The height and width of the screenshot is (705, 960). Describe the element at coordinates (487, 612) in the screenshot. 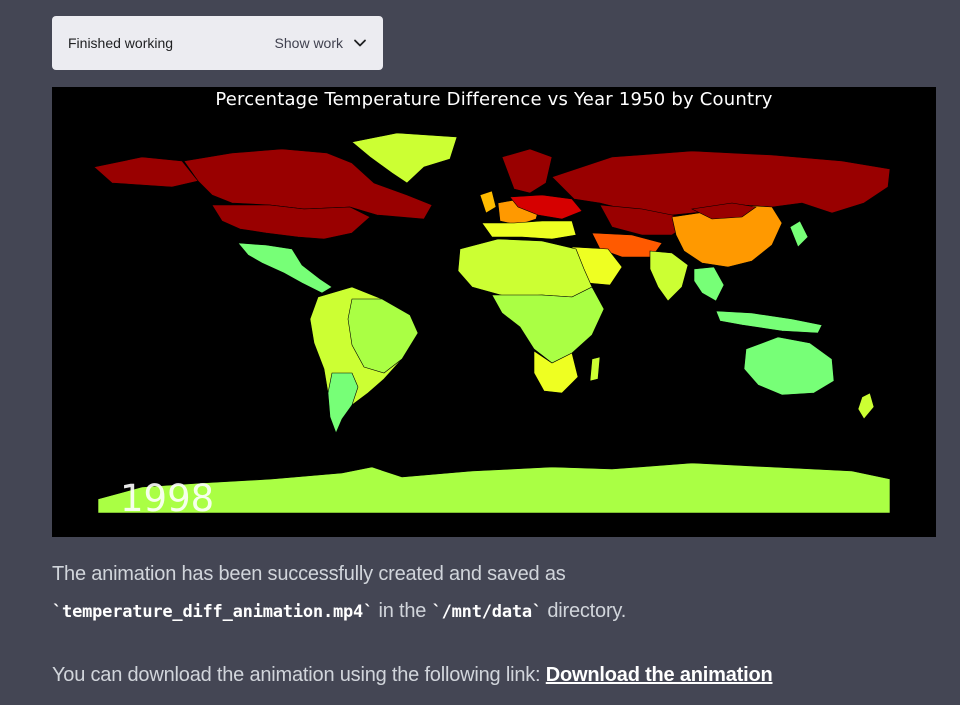

I see `dirname-code: `/mnt/data`` at that location.